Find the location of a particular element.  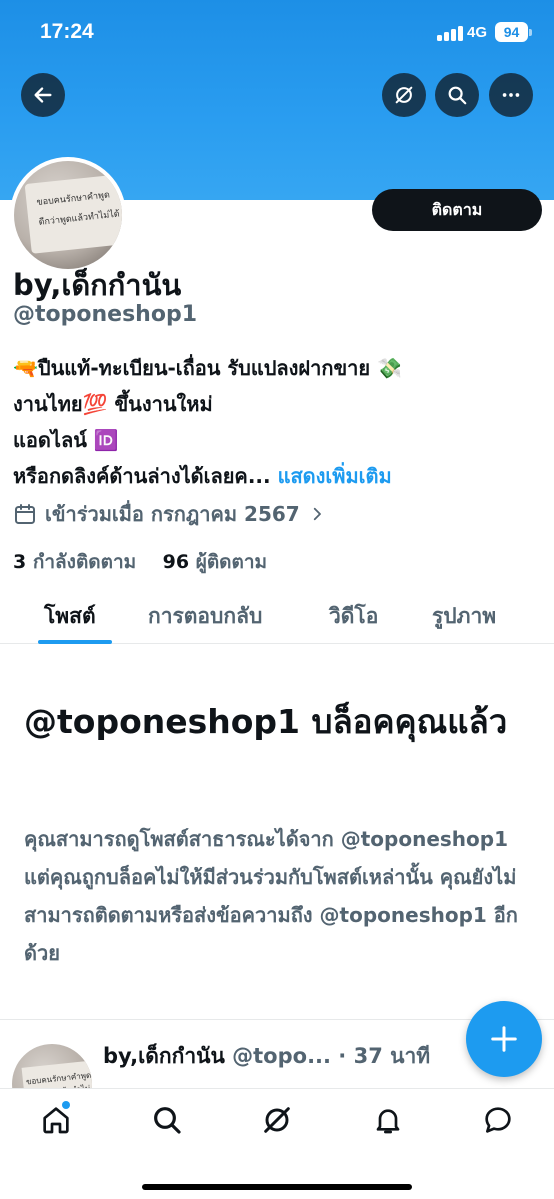

followers-link: 96 ผู้ติดตาม is located at coordinates (215, 562).